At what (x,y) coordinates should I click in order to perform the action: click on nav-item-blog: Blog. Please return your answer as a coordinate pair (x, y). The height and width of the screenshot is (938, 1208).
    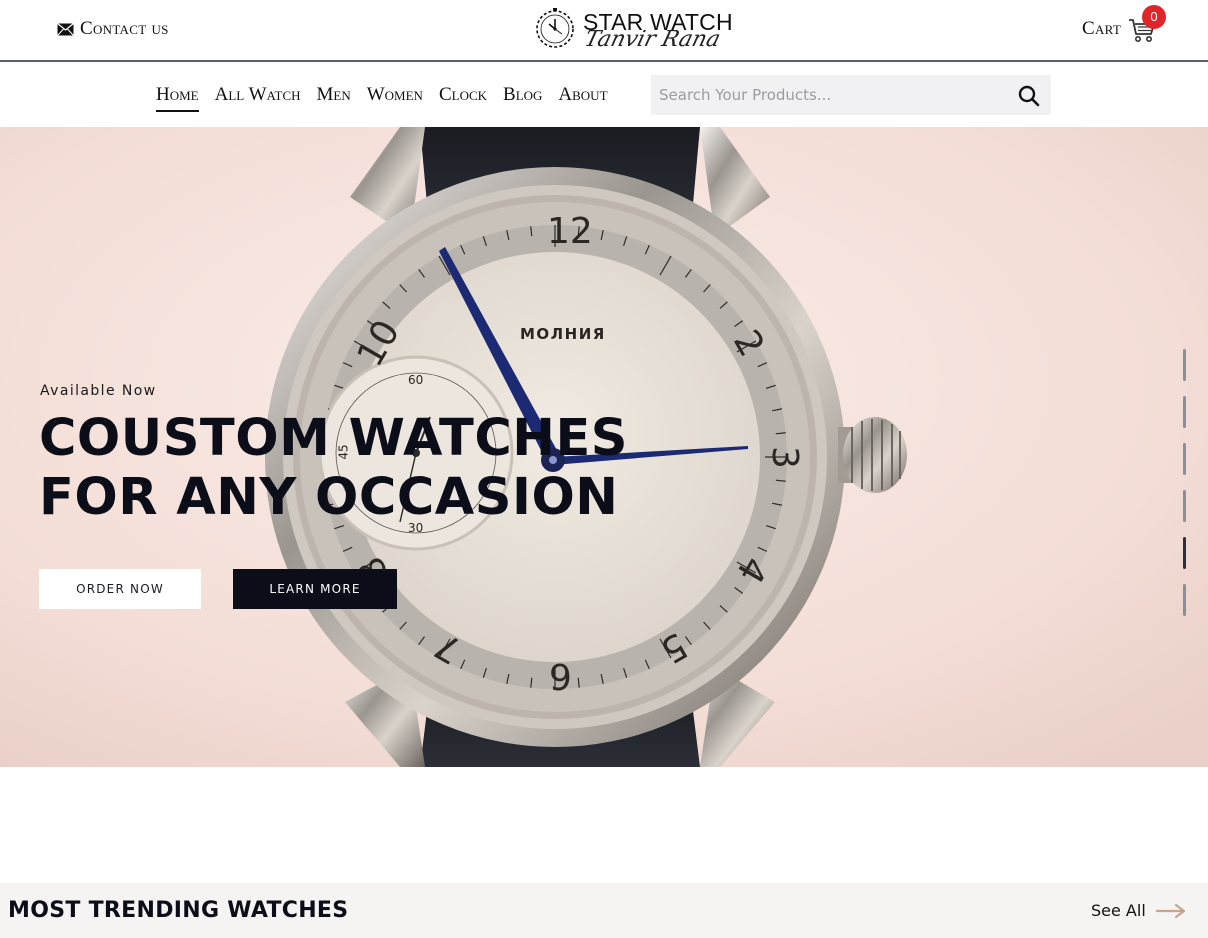
    Looking at the image, I should click on (522, 98).